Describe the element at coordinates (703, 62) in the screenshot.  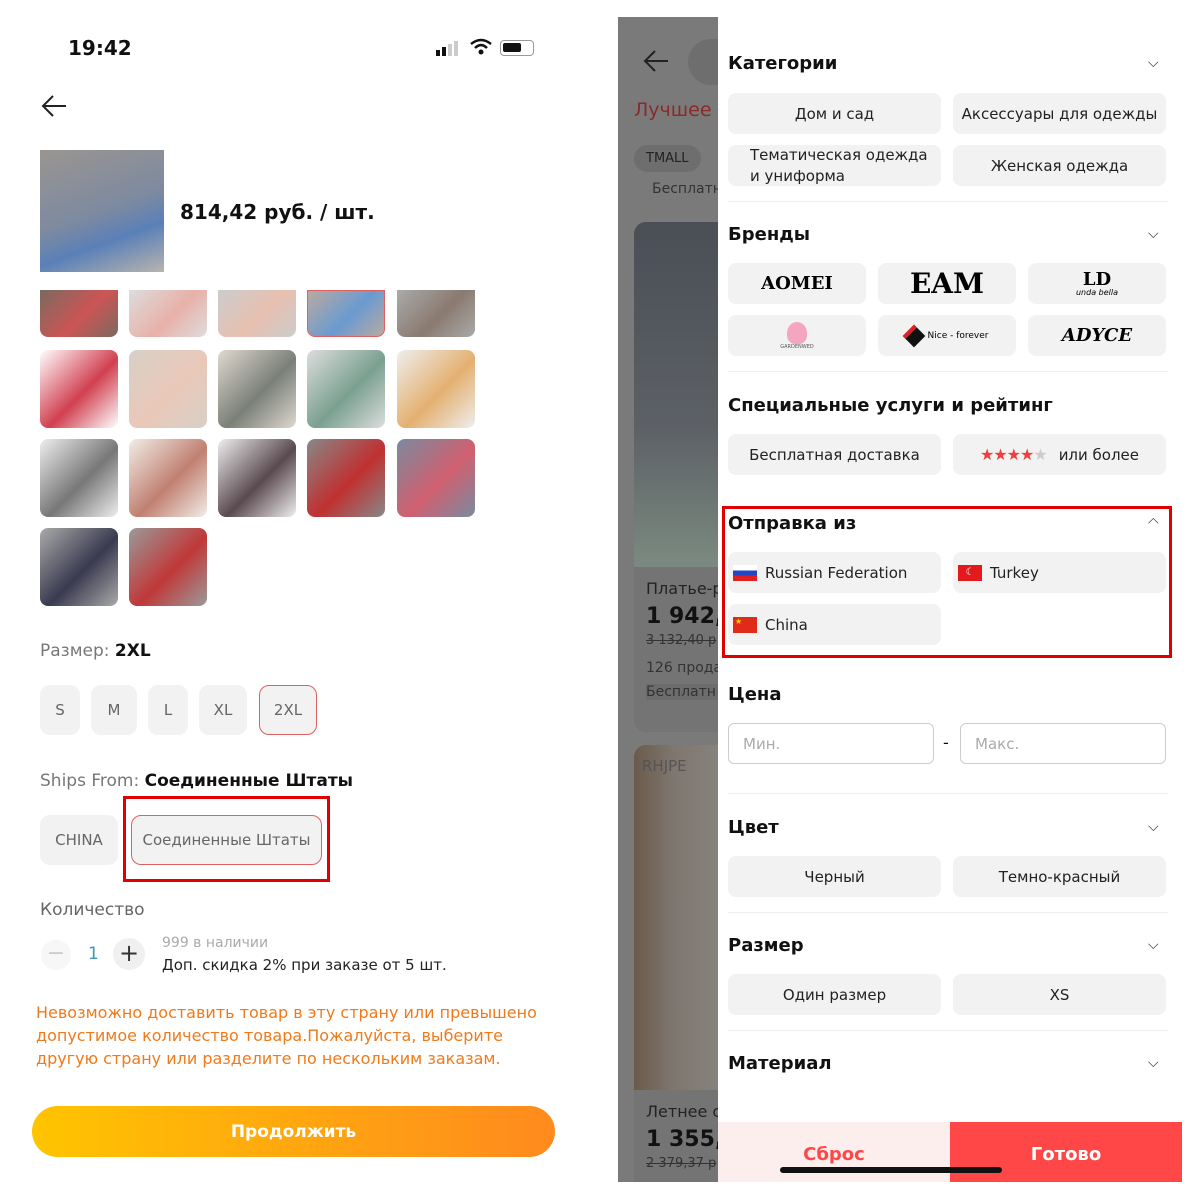
I see `bg-search-field` at that location.